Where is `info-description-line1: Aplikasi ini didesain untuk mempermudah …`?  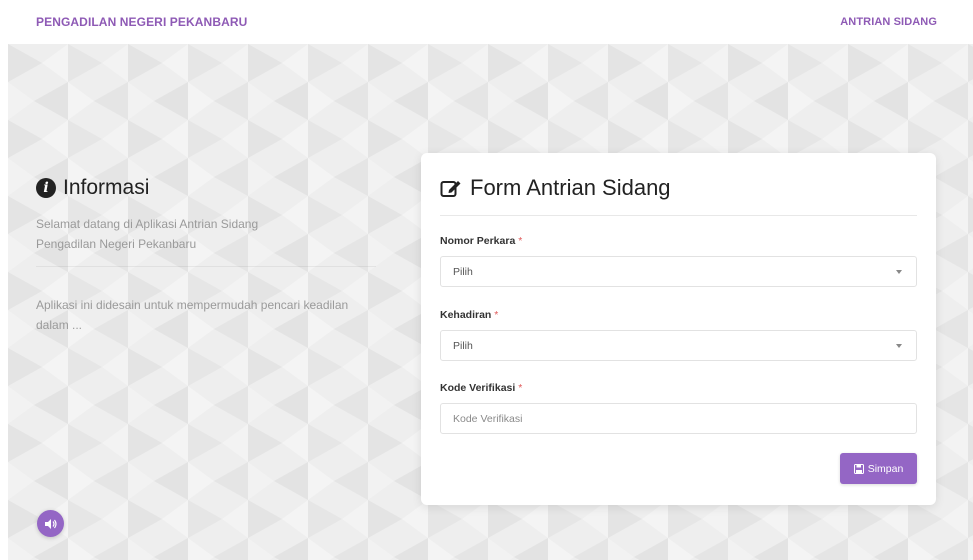
info-description-line1: Aplikasi ini didesain untuk mempermudah … is located at coordinates (192, 305).